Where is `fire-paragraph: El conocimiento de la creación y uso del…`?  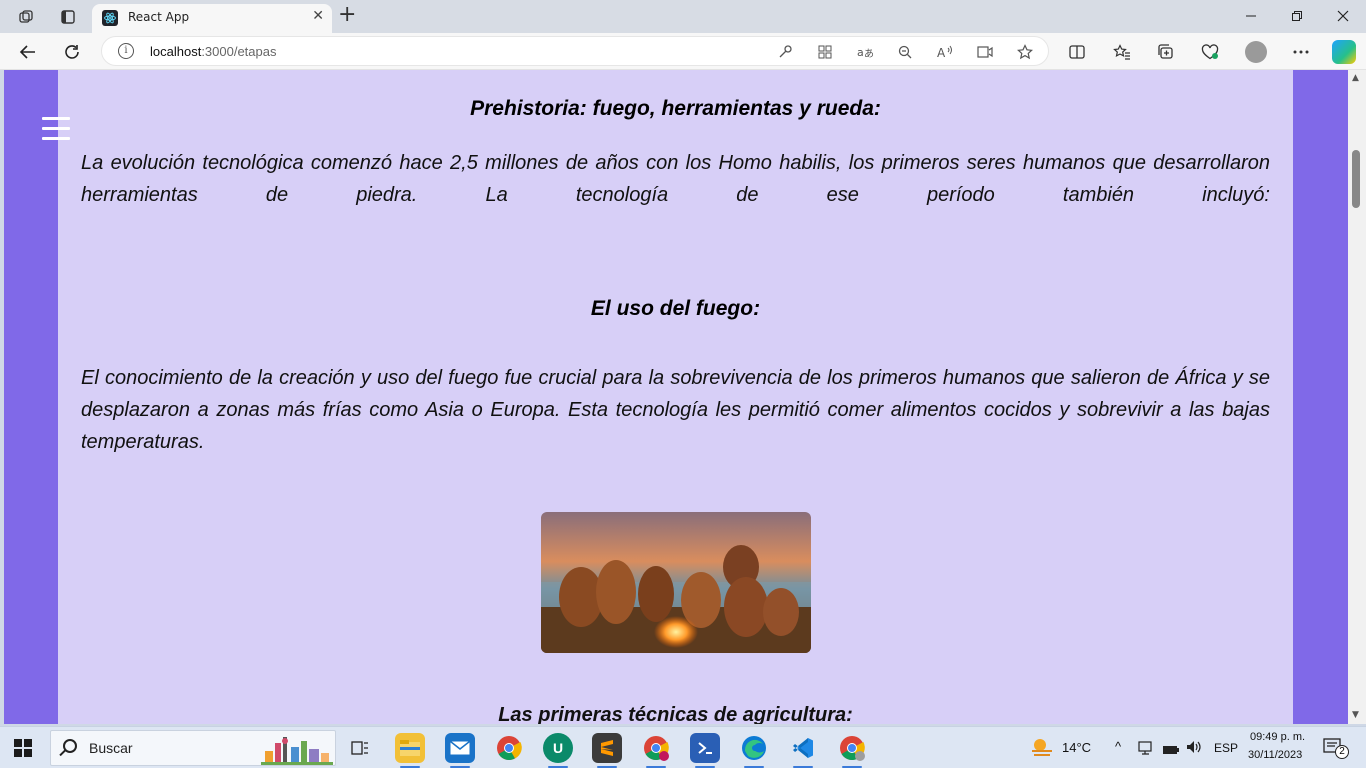
fire-paragraph: El conocimiento de la creación y uso del… is located at coordinates (675, 410).